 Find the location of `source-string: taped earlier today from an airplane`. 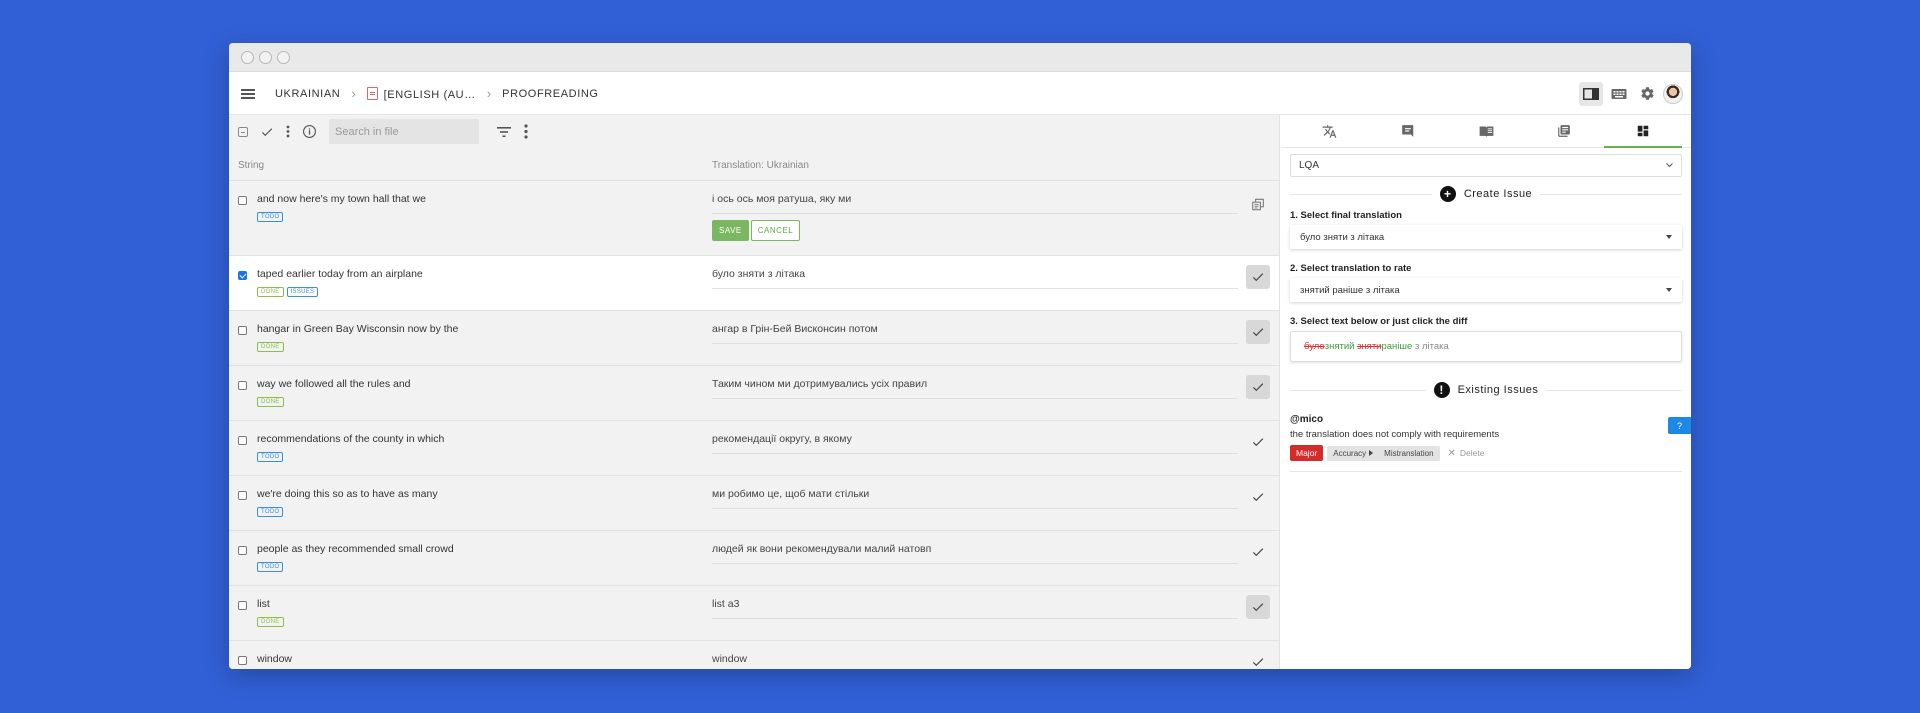

source-string: taped earlier today from an airplane is located at coordinates (340, 274).